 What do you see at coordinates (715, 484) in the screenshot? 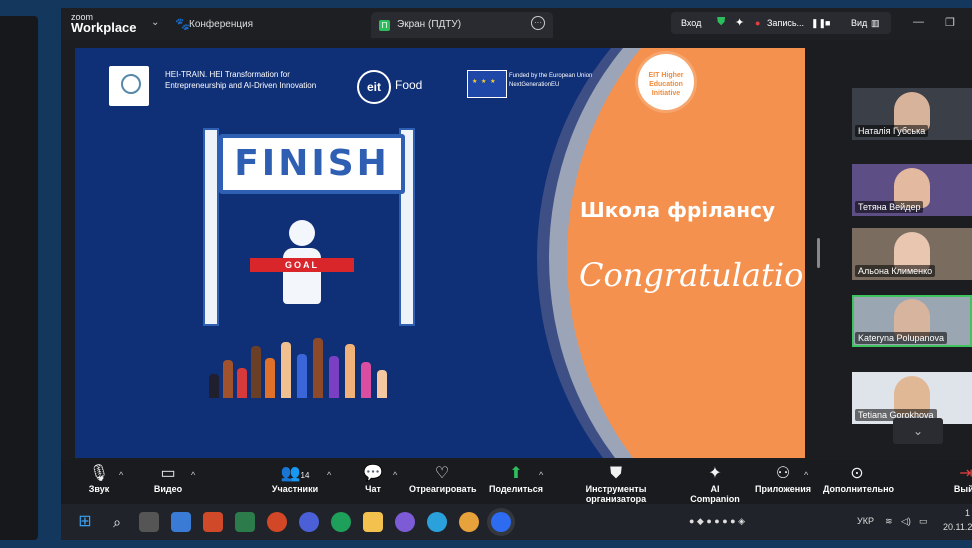
I see `ai-companion-button: ✦ AI Companion` at bounding box center [715, 484].